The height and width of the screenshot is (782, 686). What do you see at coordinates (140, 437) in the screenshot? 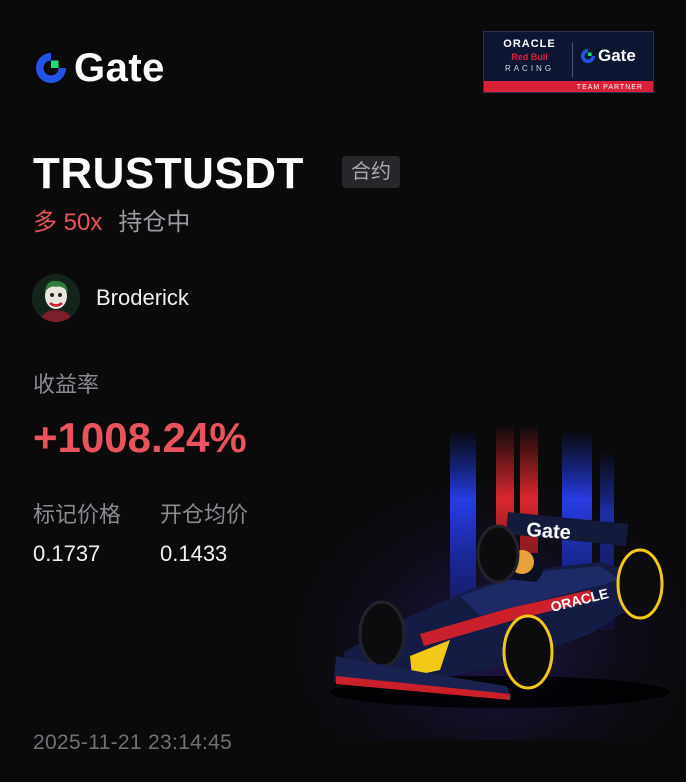
I see `pnl-value: +1008.24%` at bounding box center [140, 437].